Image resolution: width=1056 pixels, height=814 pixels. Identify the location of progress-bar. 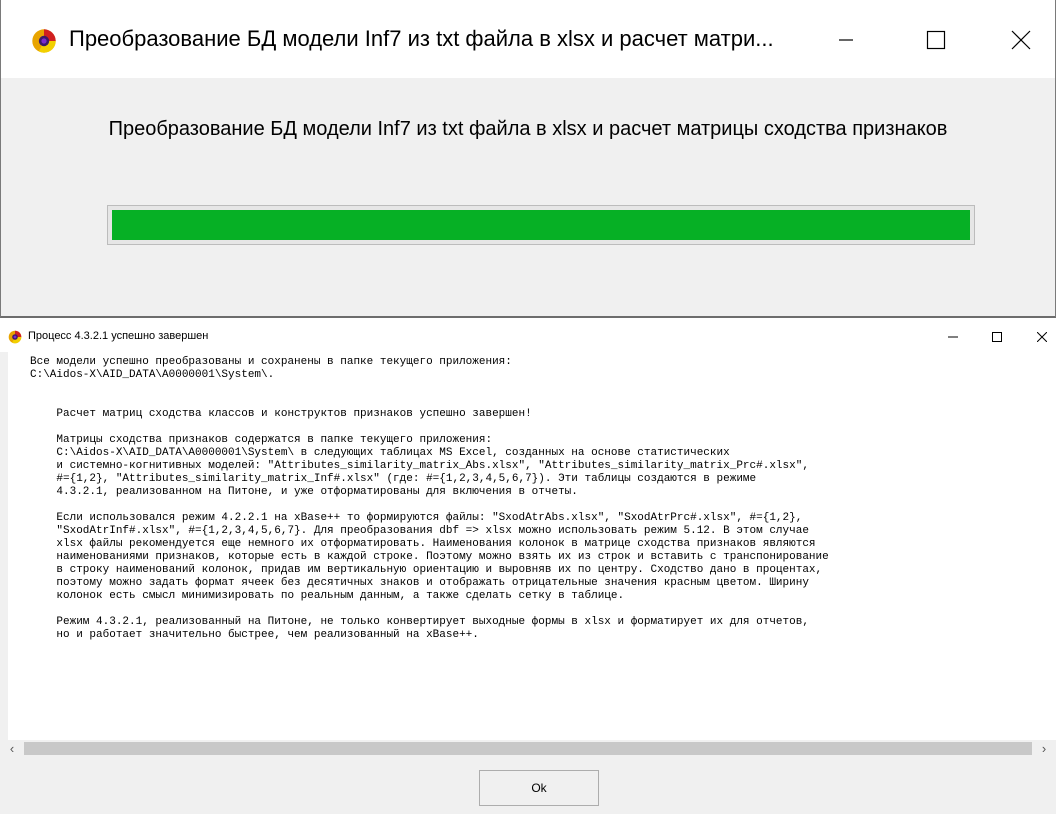
(541, 225).